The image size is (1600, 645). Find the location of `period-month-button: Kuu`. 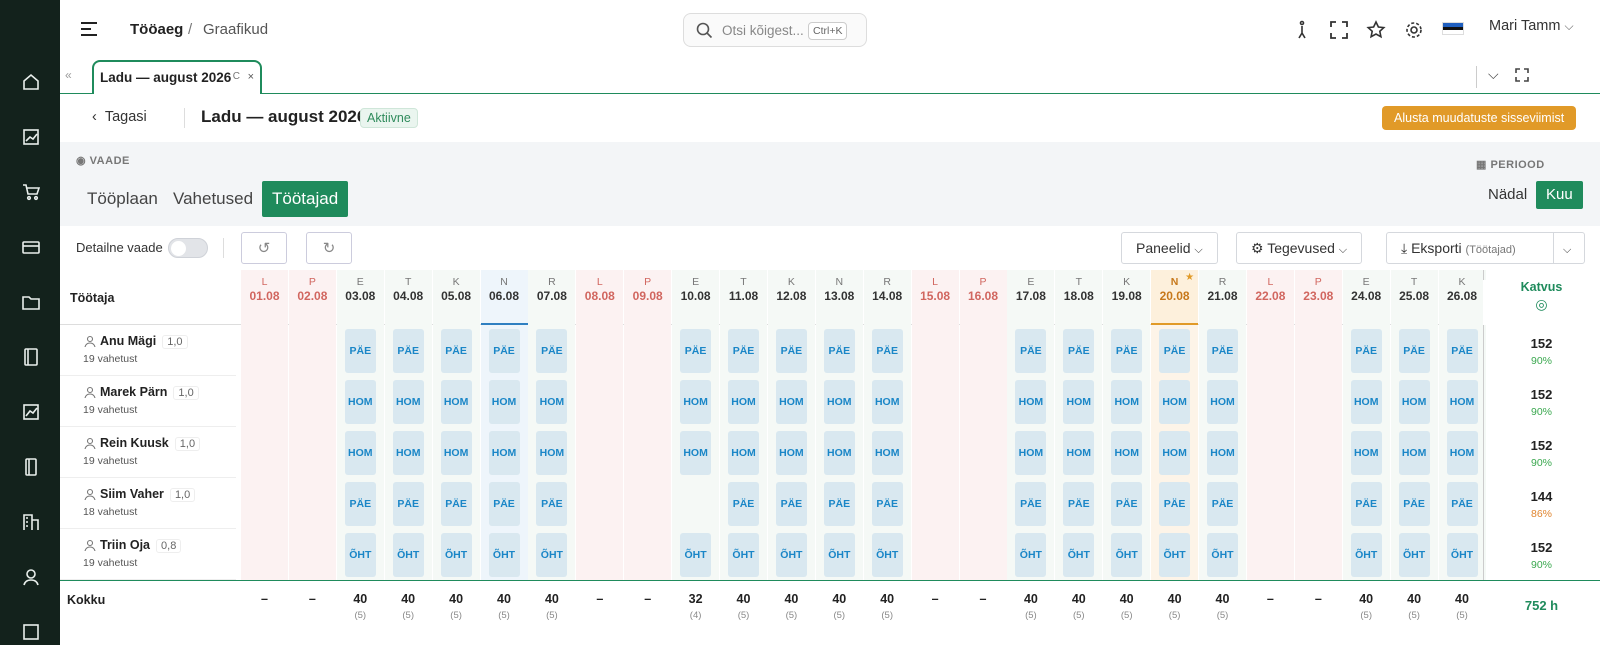

period-month-button: Kuu is located at coordinates (1559, 195).